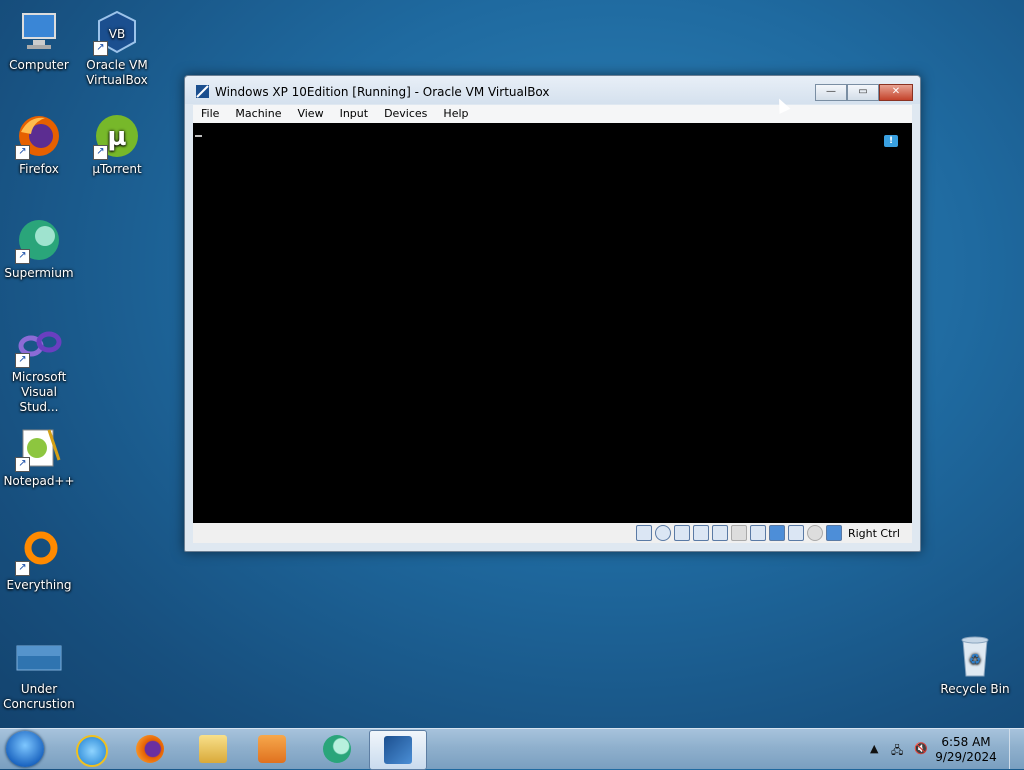 This screenshot has width=1024, height=770. What do you see at coordinates (966, 757) in the screenshot?
I see `clock-date: 9/29/2024` at bounding box center [966, 757].